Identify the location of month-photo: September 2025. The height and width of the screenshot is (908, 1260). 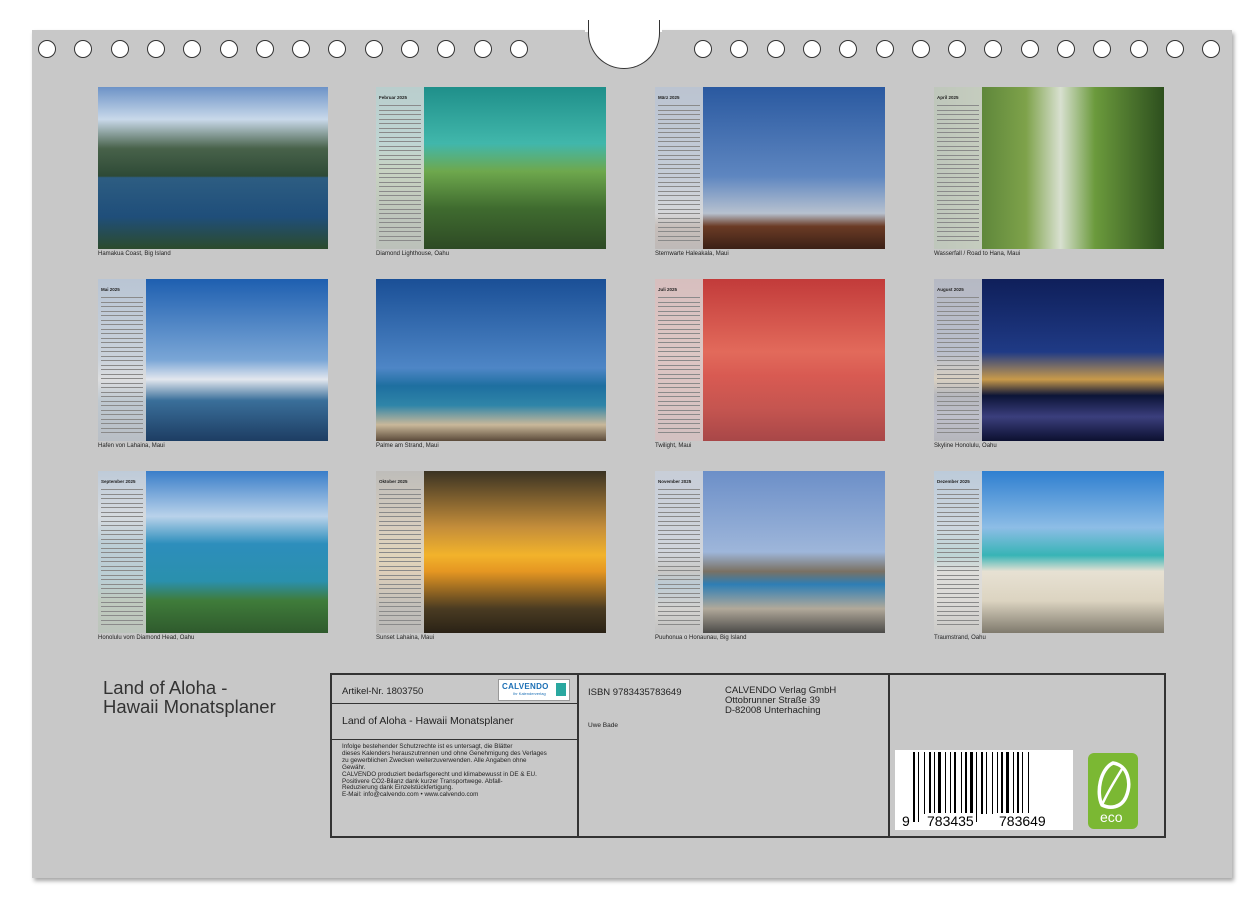
(213, 552).